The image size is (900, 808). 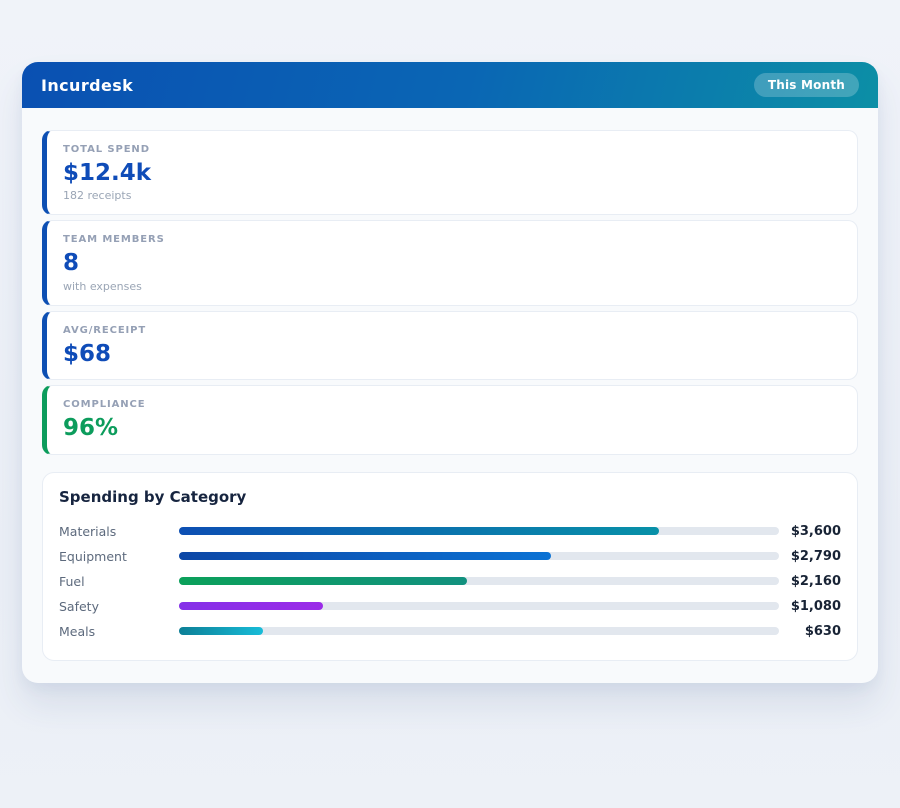 I want to click on stat-card: TOTAL SPEND $12.4k 182 receipts, so click(x=450, y=173).